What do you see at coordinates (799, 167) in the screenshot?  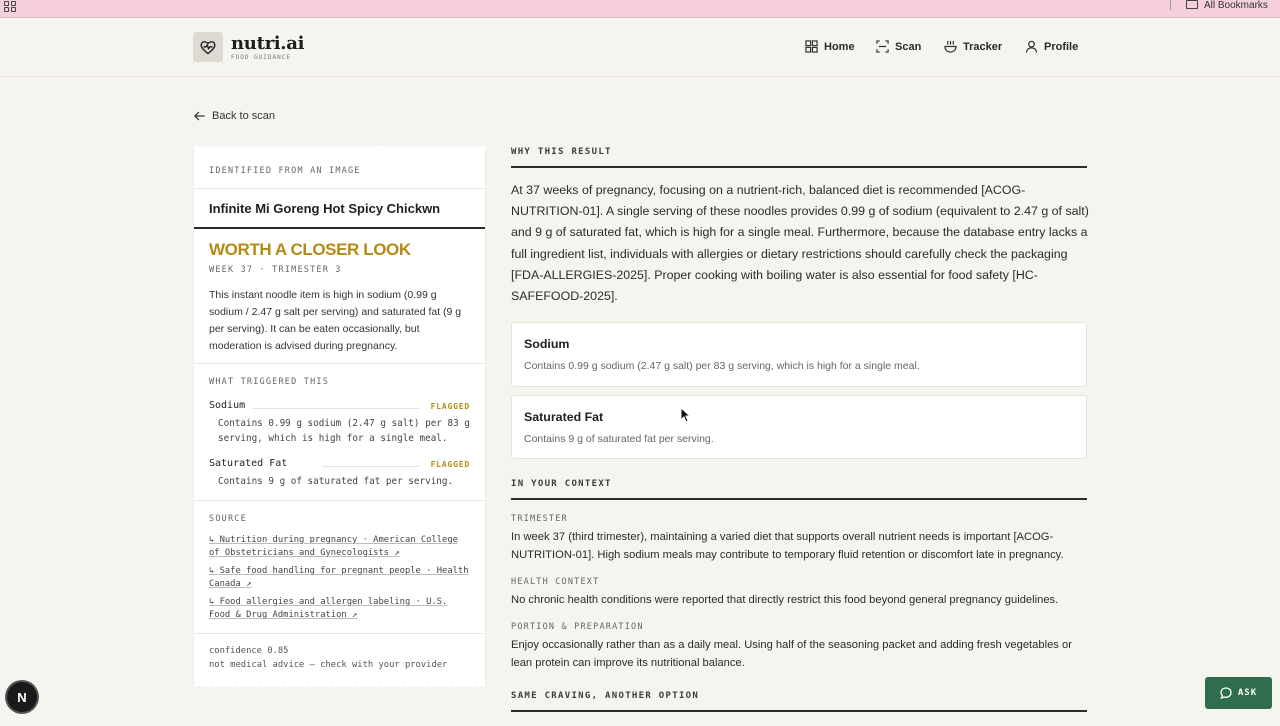 I see `why-rule` at bounding box center [799, 167].